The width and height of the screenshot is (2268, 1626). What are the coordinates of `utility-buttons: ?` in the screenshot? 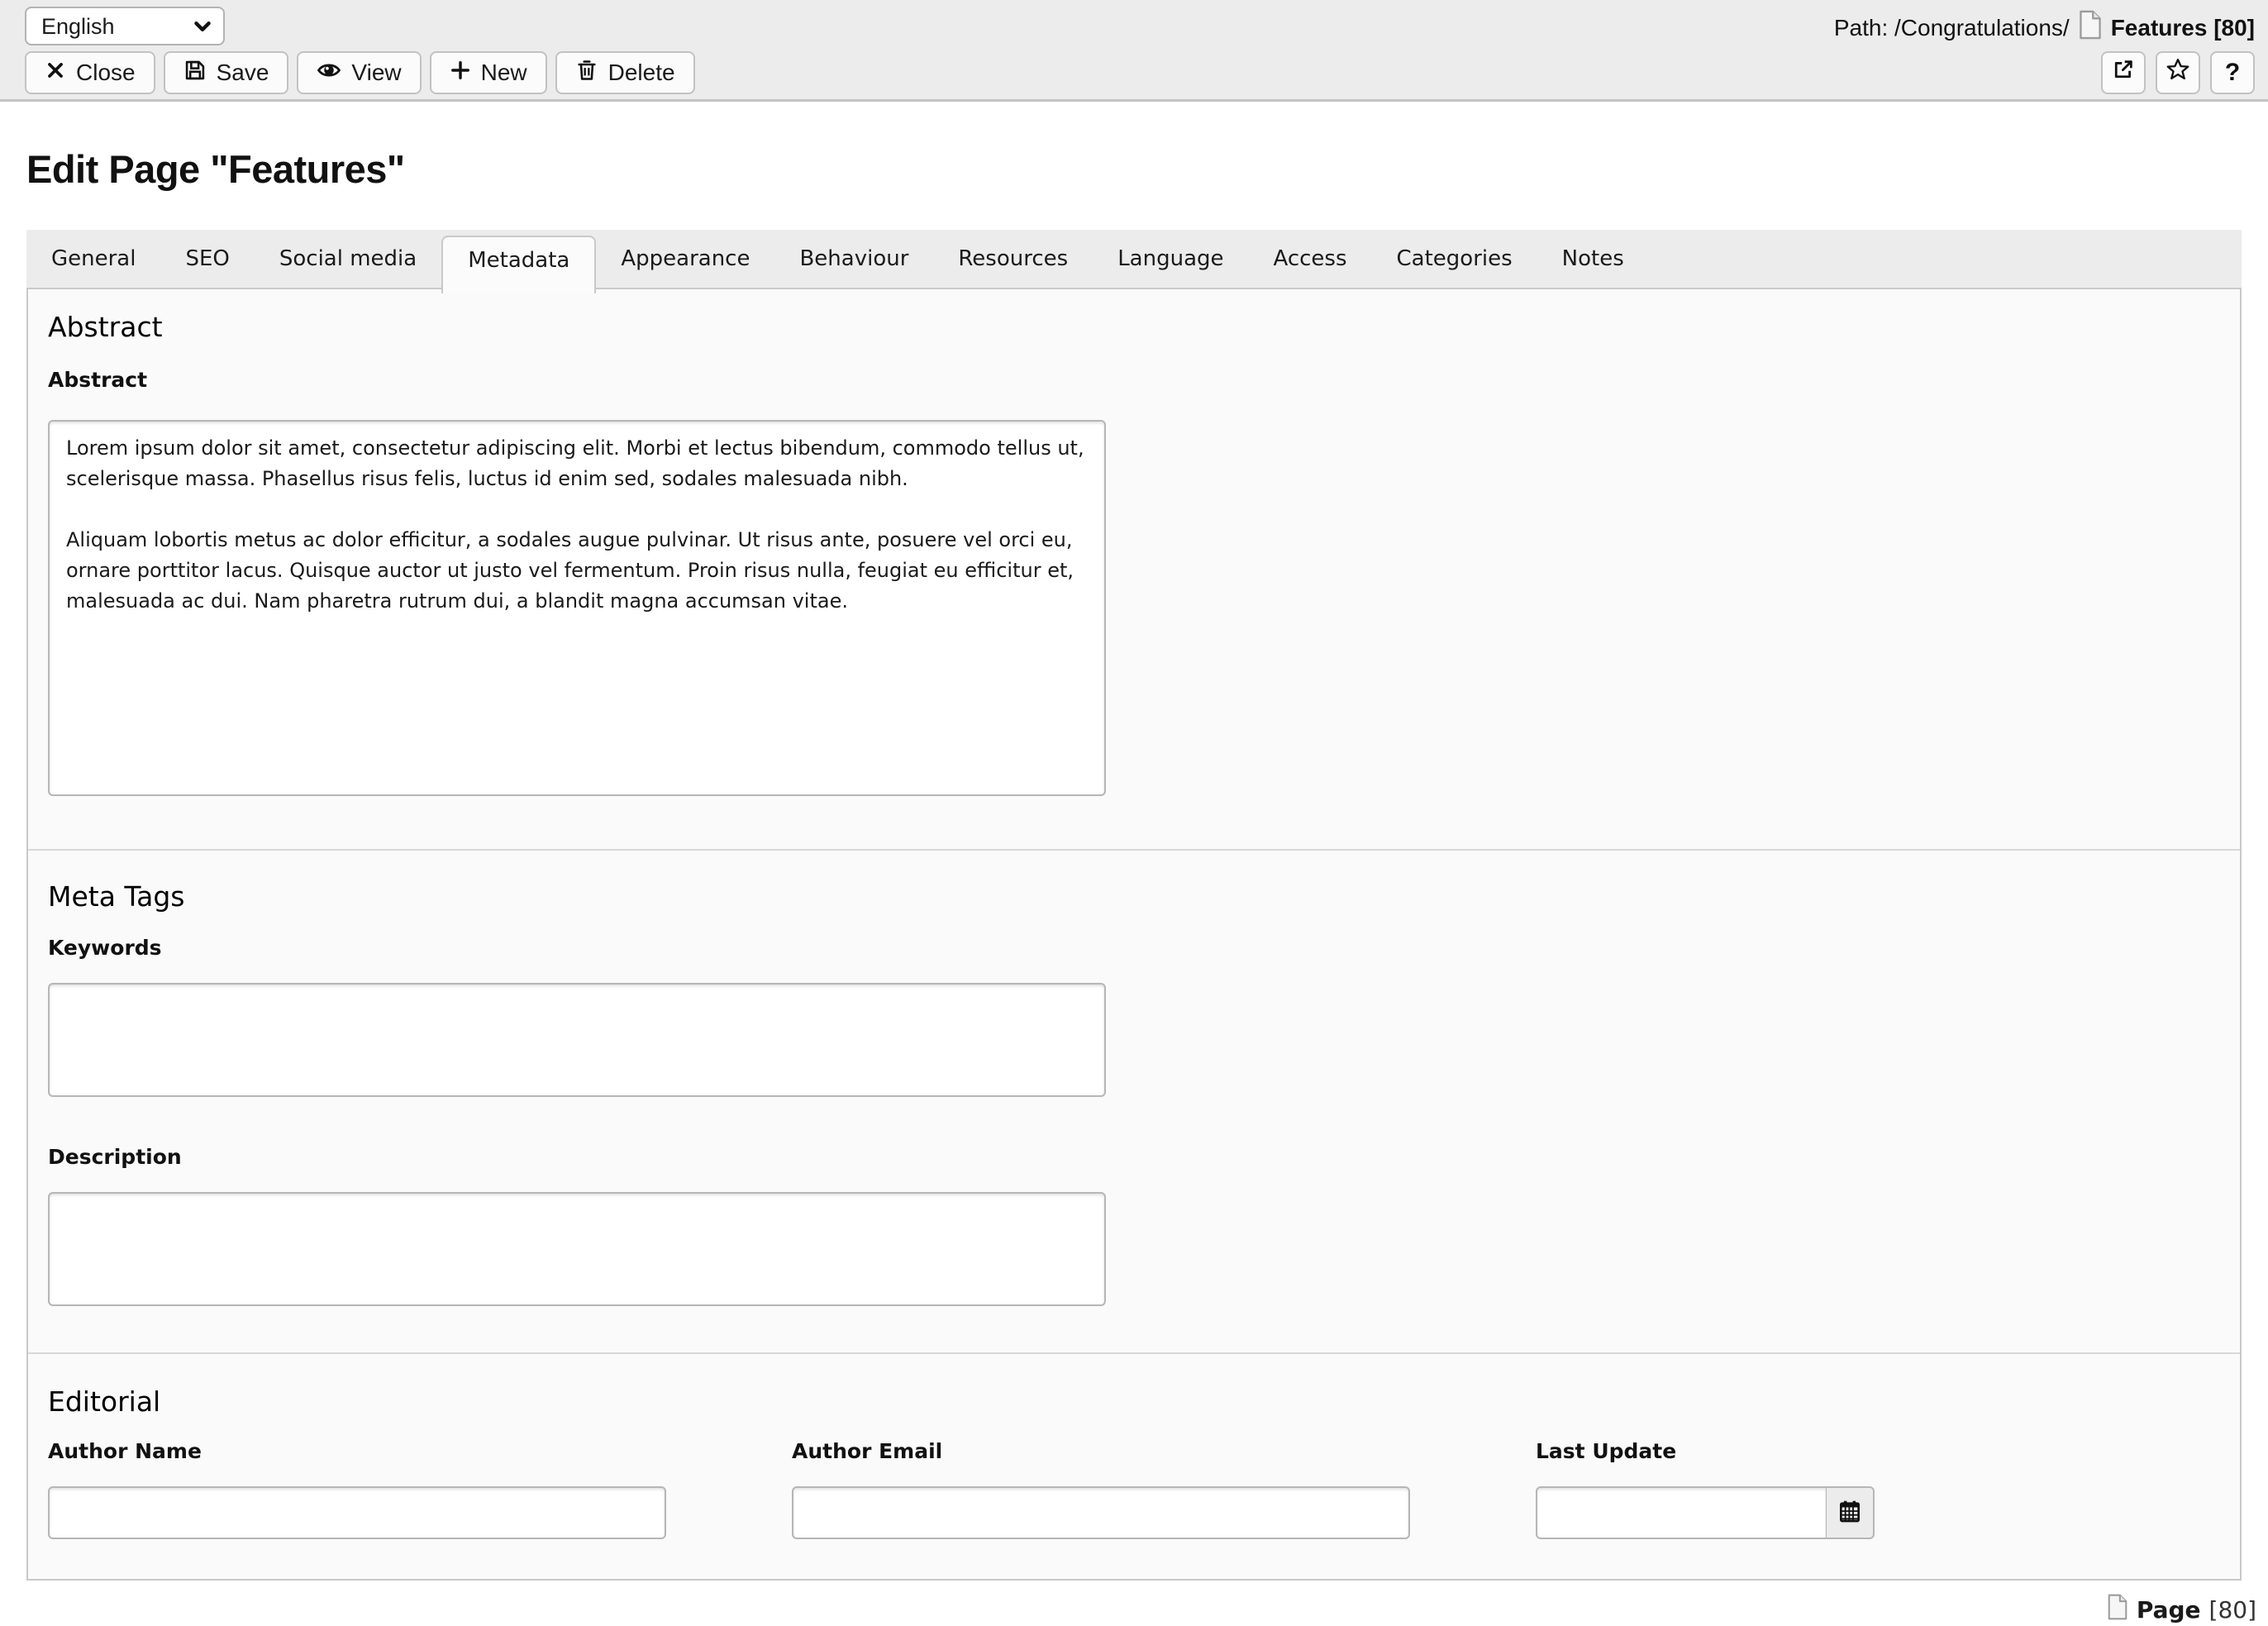 It's located at (2178, 72).